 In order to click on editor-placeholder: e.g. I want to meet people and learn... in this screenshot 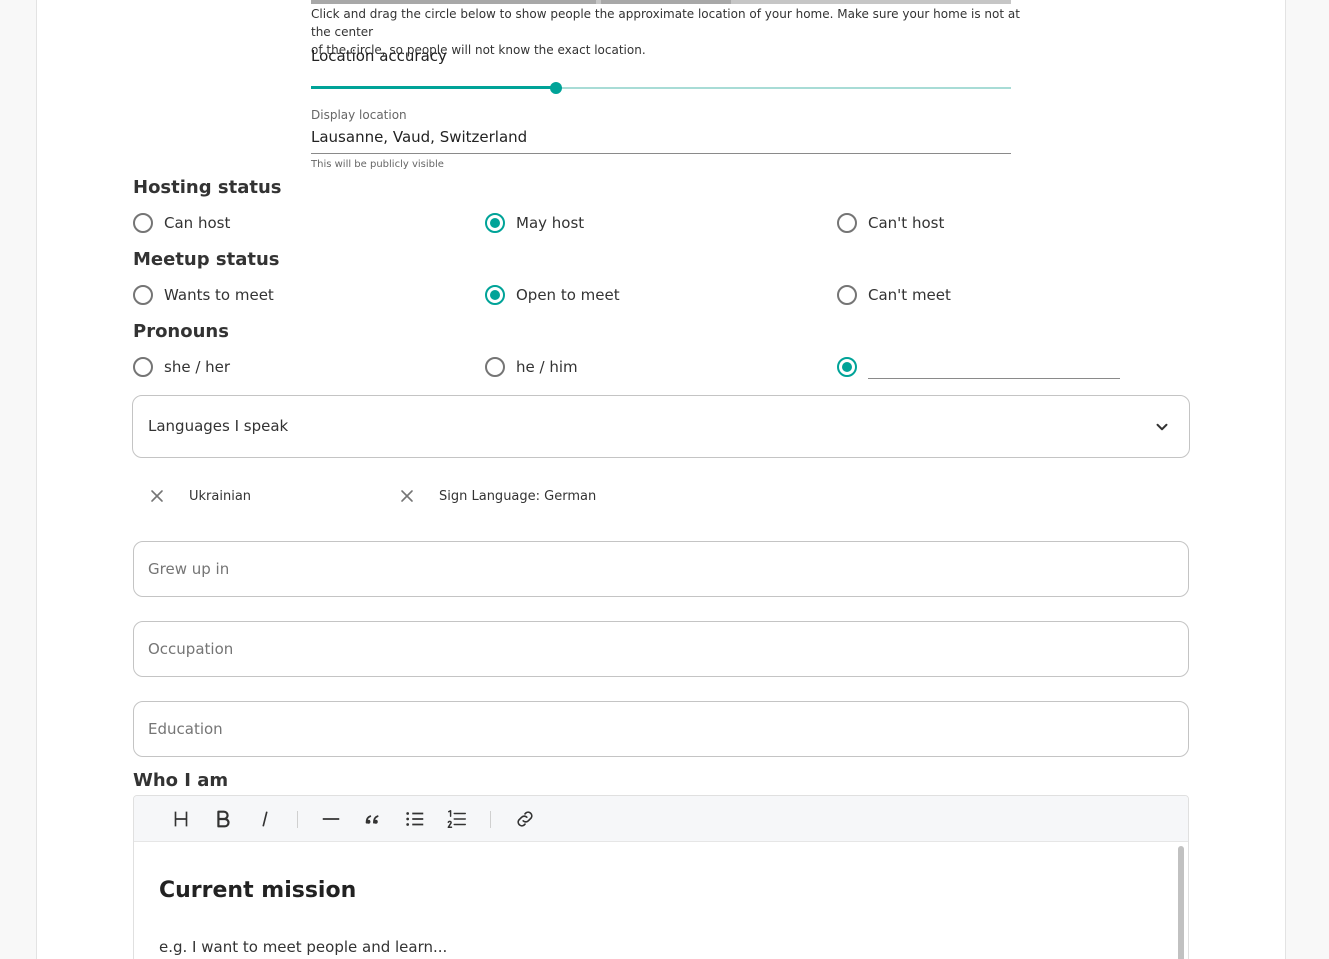, I will do `click(303, 947)`.